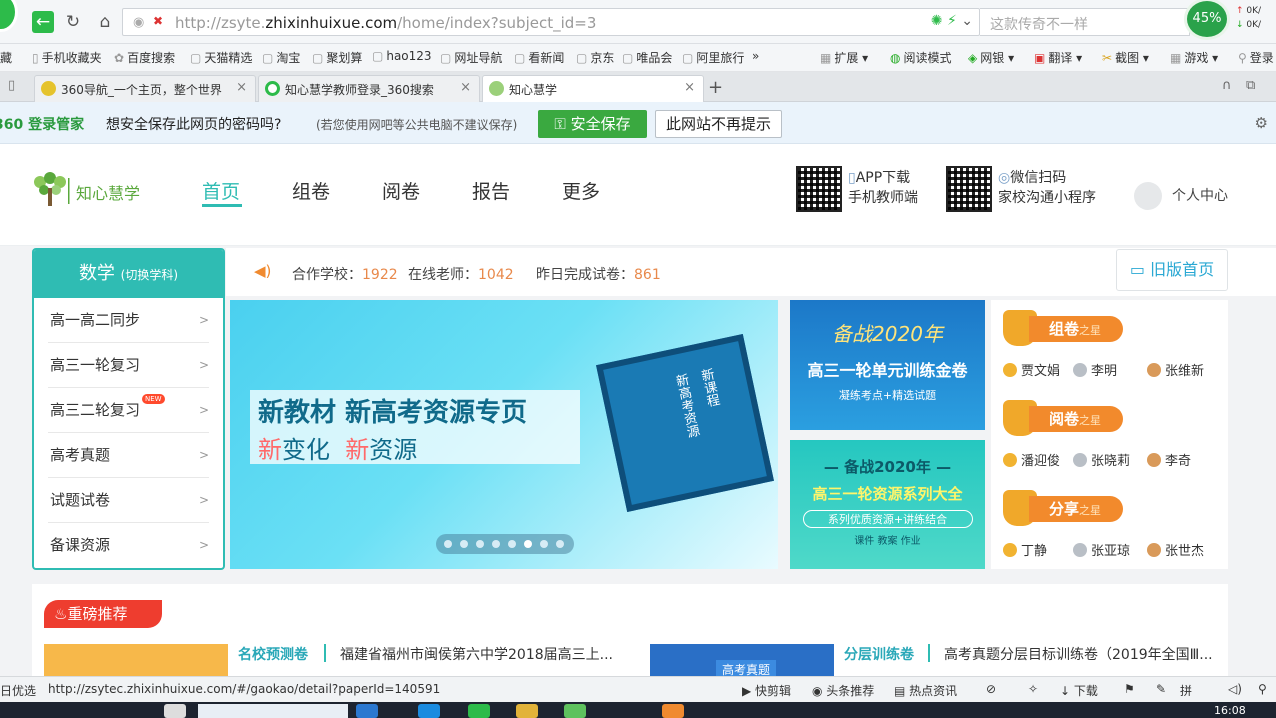 The image size is (1276, 718). I want to click on bookmark-item: ▢ 淘宝, so click(281, 57).